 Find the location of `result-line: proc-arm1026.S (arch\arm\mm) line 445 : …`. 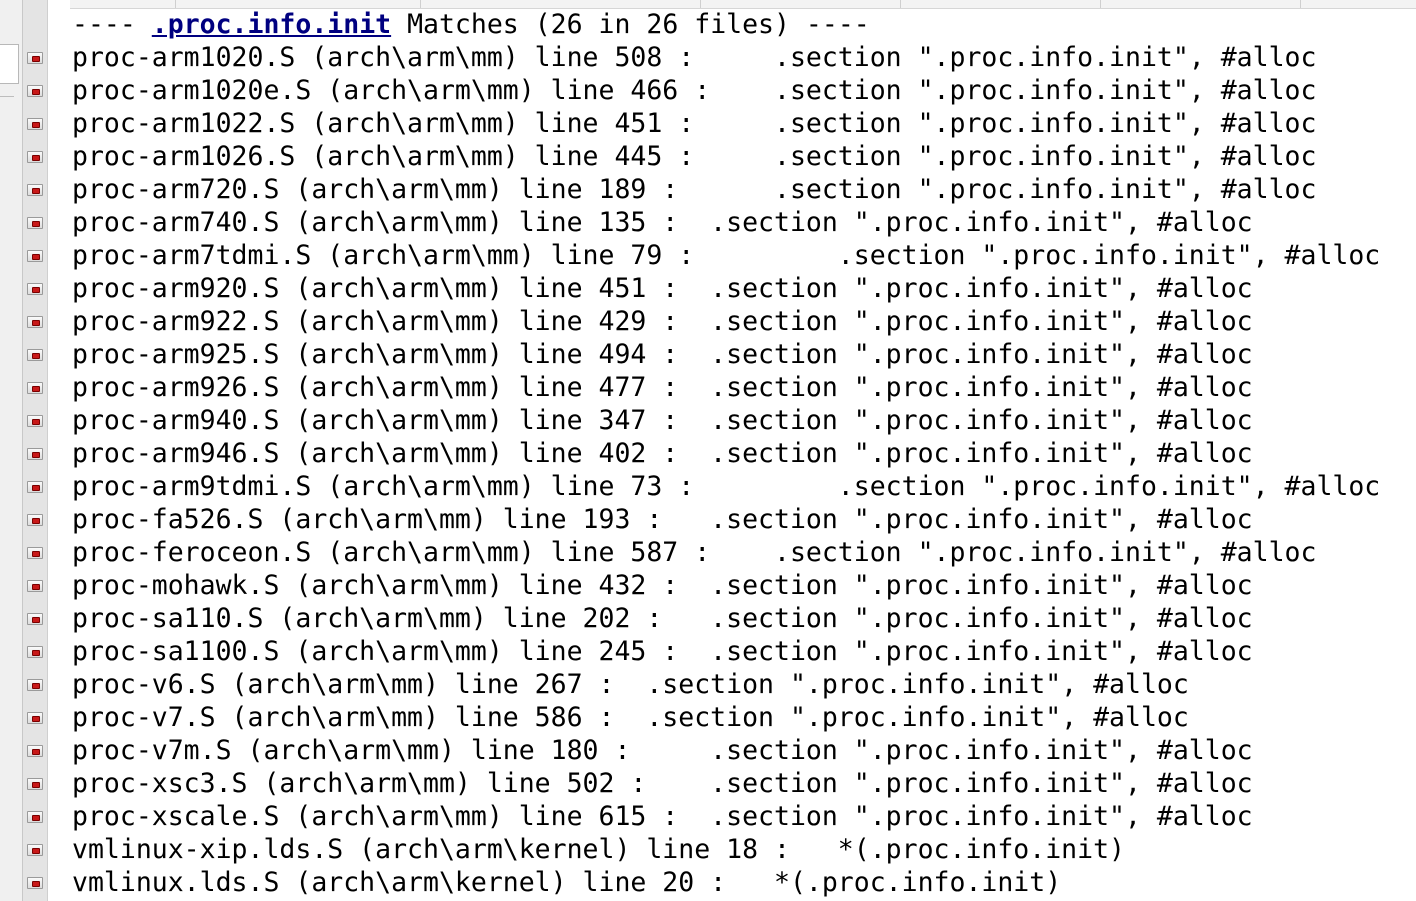

result-line: proc-arm1026.S (arch\arm\mm) line 445 : … is located at coordinates (726, 156).